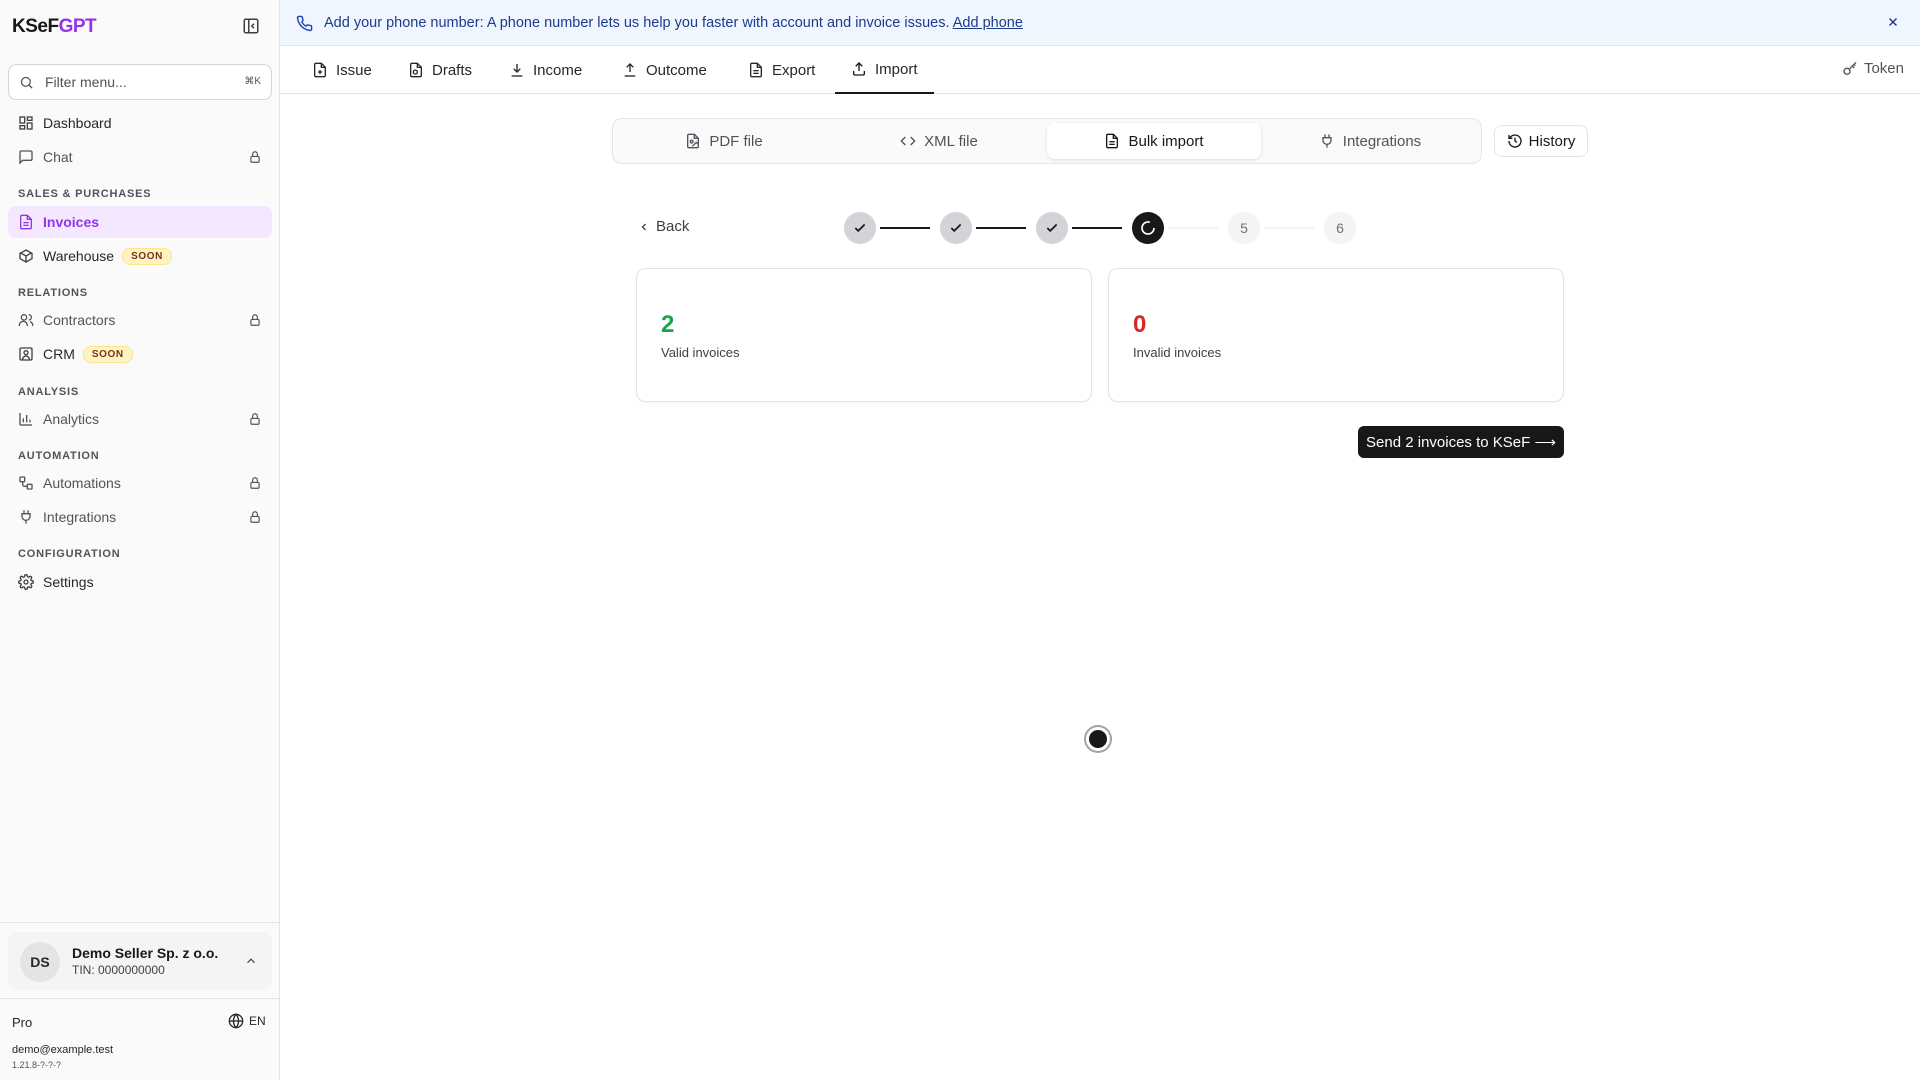  I want to click on section-analysis: ANALYSIS, so click(49, 392).